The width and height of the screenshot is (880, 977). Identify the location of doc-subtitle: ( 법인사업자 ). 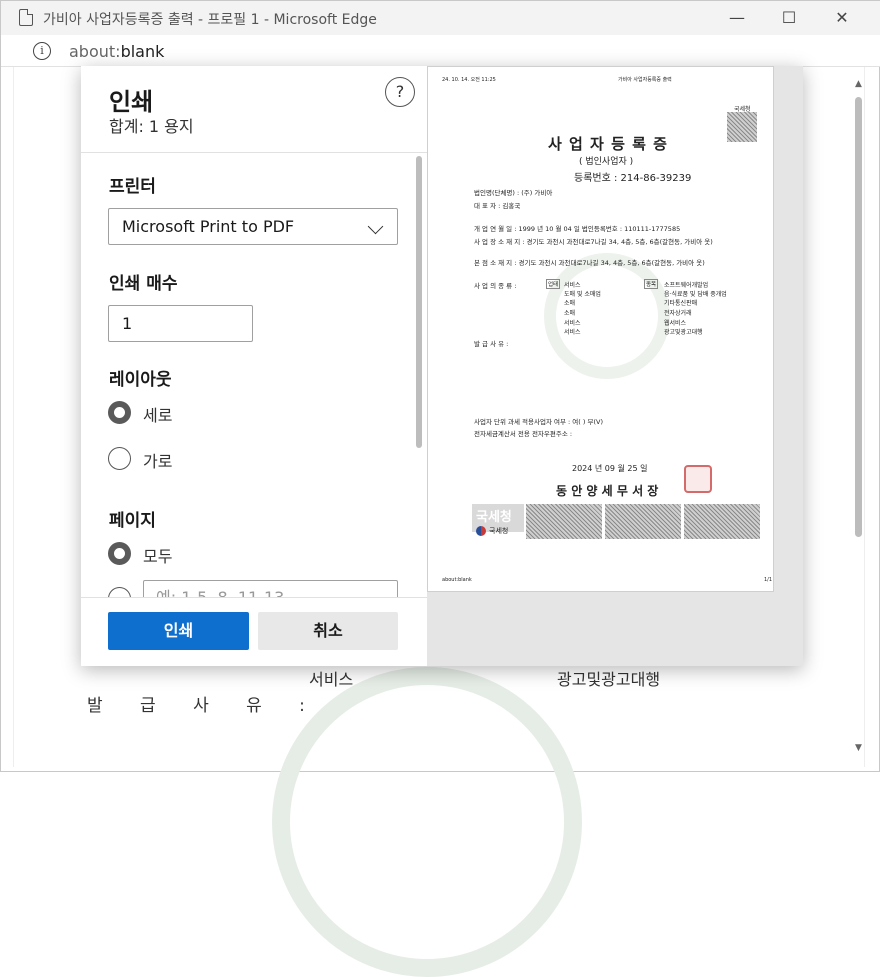
(606, 162).